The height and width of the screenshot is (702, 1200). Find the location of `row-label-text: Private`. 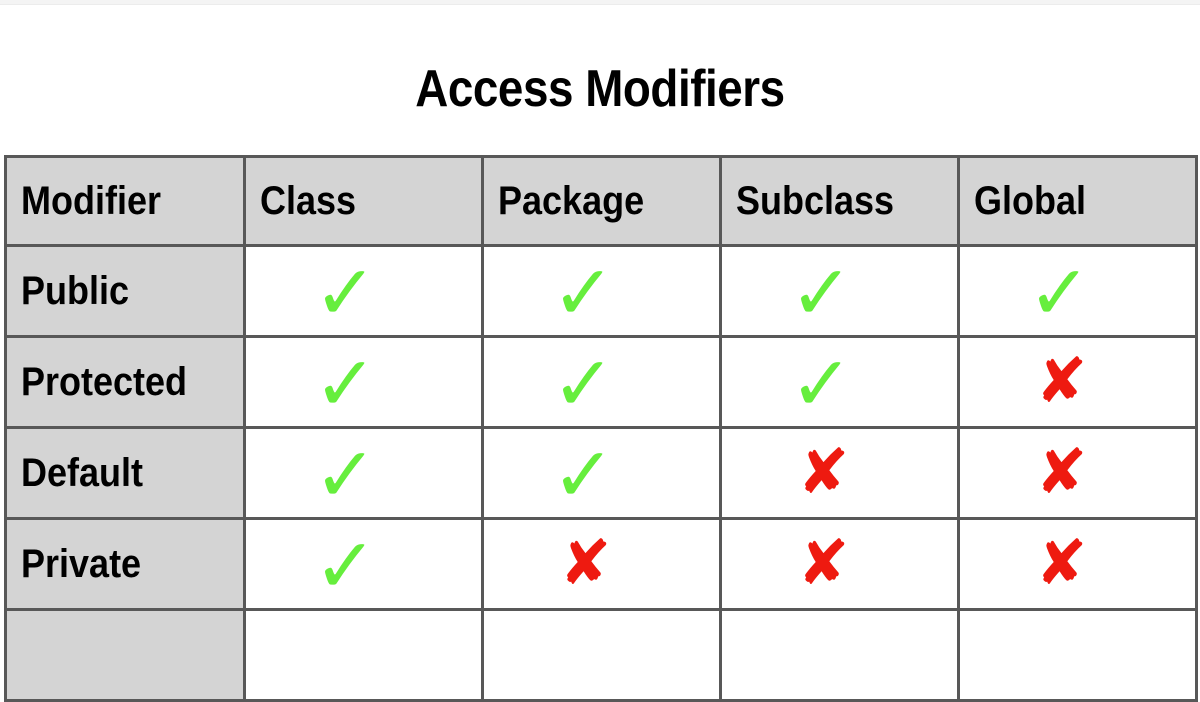

row-label-text: Private is located at coordinates (81, 563).